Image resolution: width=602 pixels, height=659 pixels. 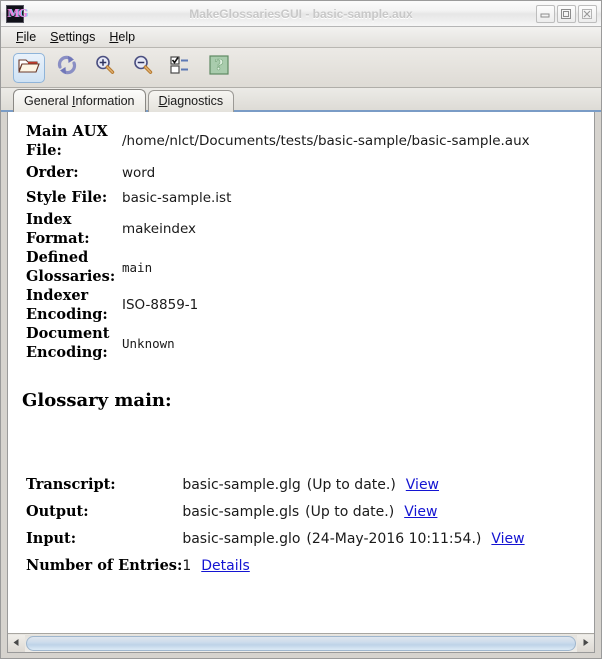 What do you see at coordinates (177, 197) in the screenshot?
I see `info-value: basic-sample.ist` at bounding box center [177, 197].